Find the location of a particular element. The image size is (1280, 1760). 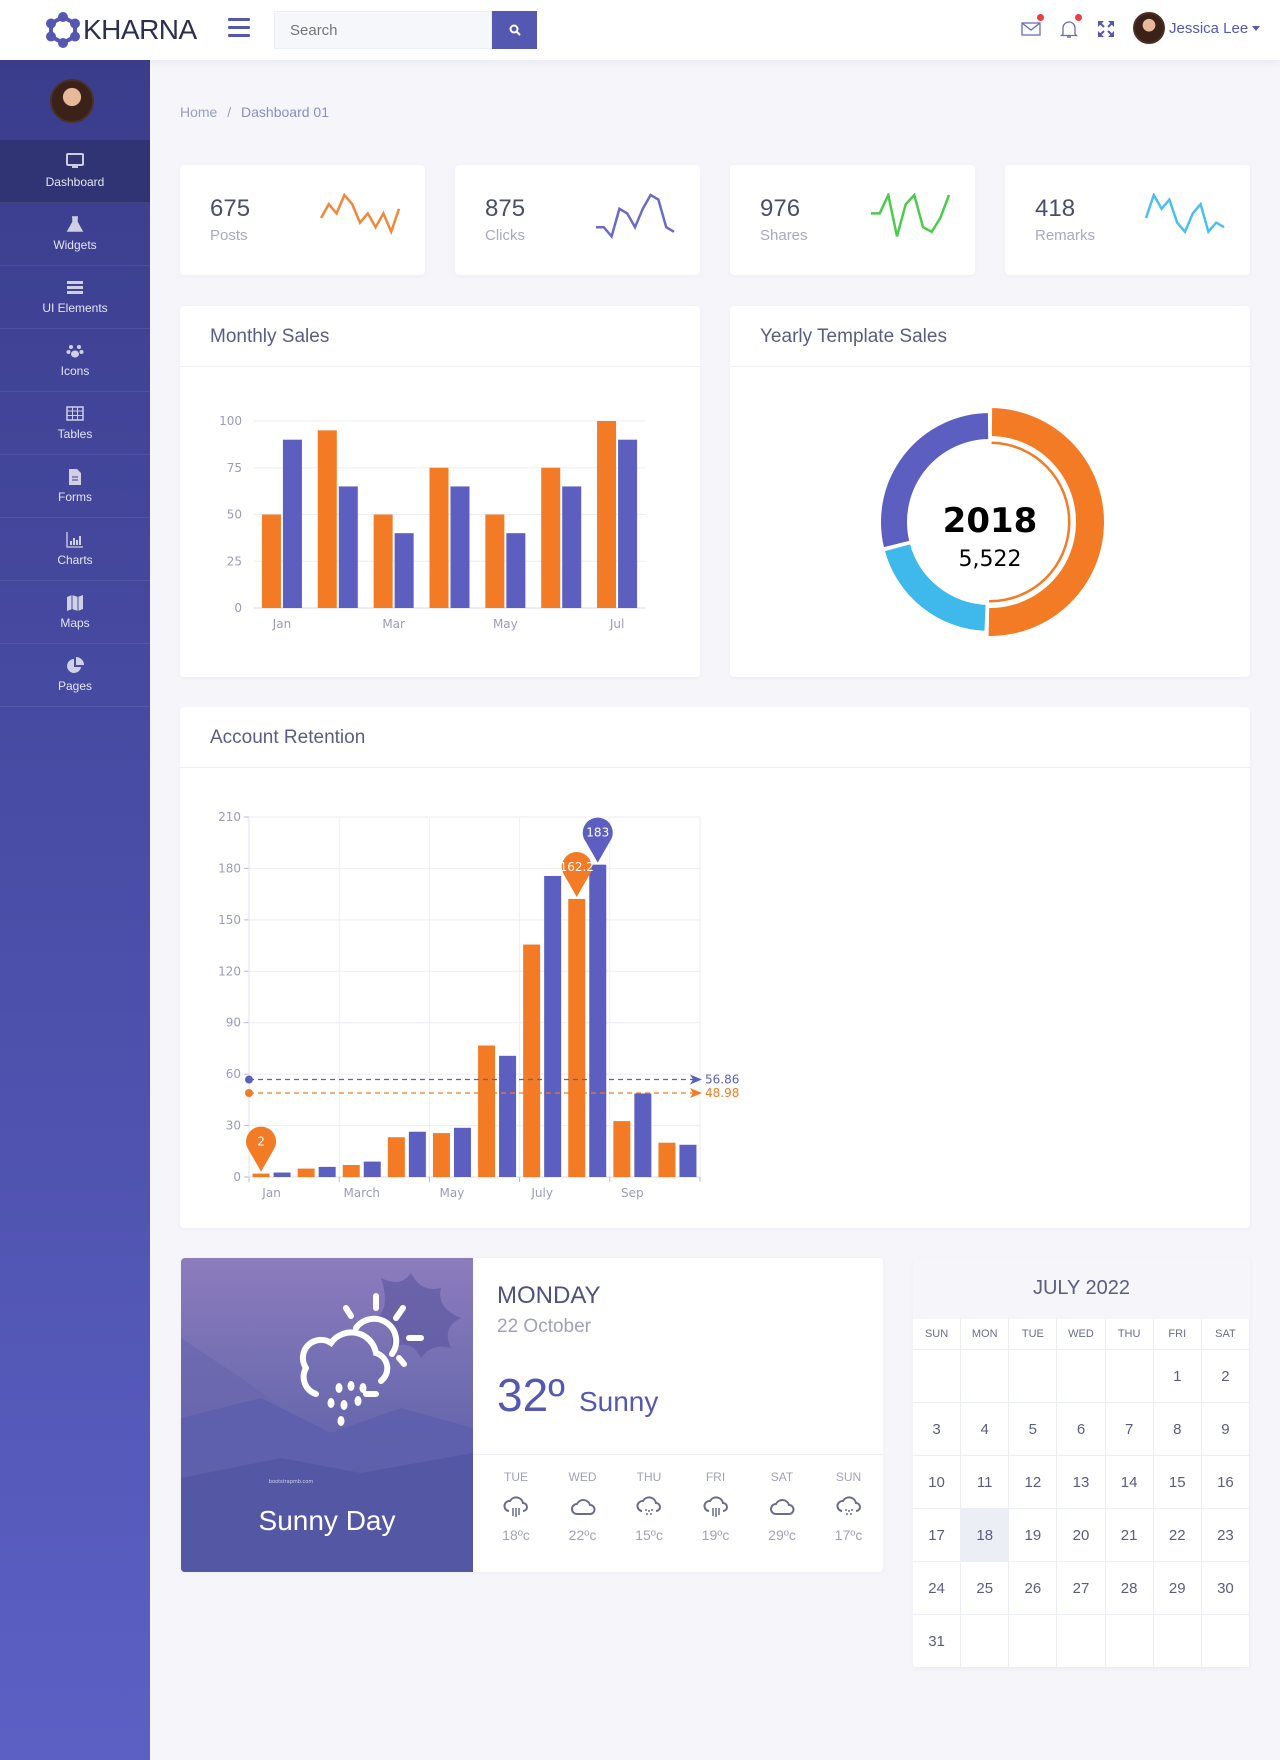

calendar-day: 7 is located at coordinates (1129, 1429).